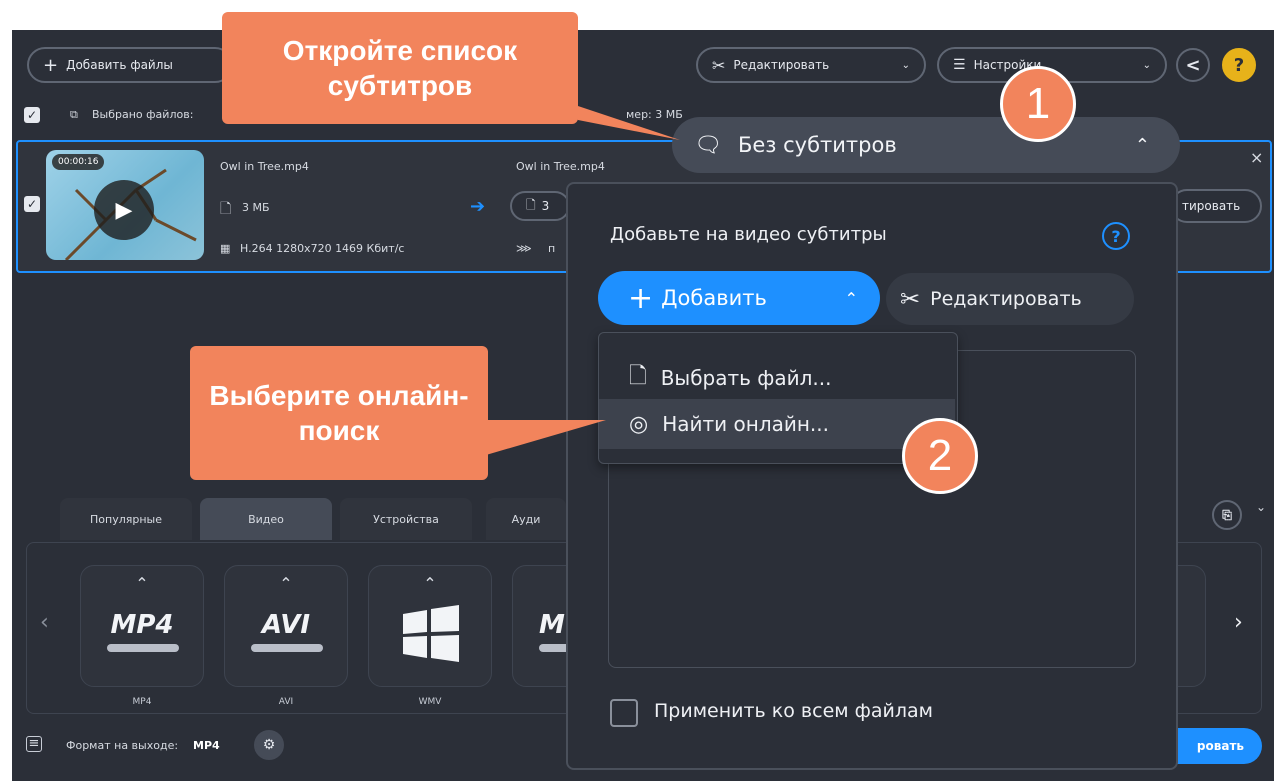 Image resolution: width=1274 pixels, height=781 pixels. What do you see at coordinates (339, 413) in the screenshot?
I see `callout-choose-online: Выберите онлайн-поиск` at bounding box center [339, 413].